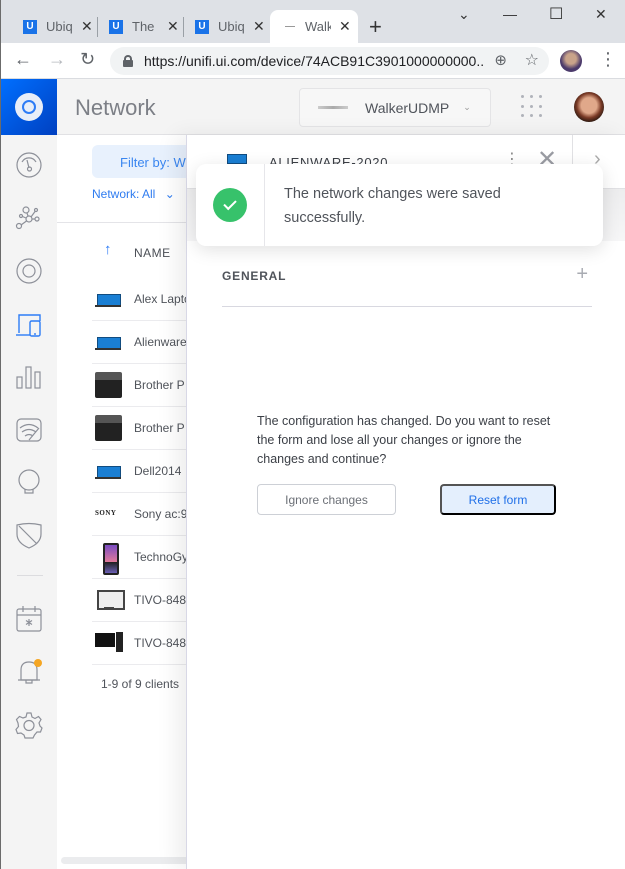 This screenshot has width=625, height=869. Describe the element at coordinates (29, 502) in the screenshot. I see `sidebar-nav` at that location.